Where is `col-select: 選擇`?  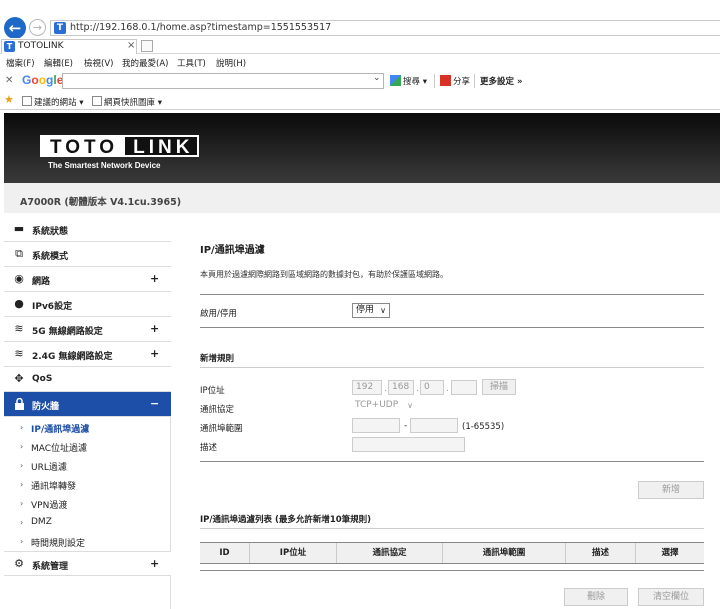 col-select: 選擇 is located at coordinates (670, 553).